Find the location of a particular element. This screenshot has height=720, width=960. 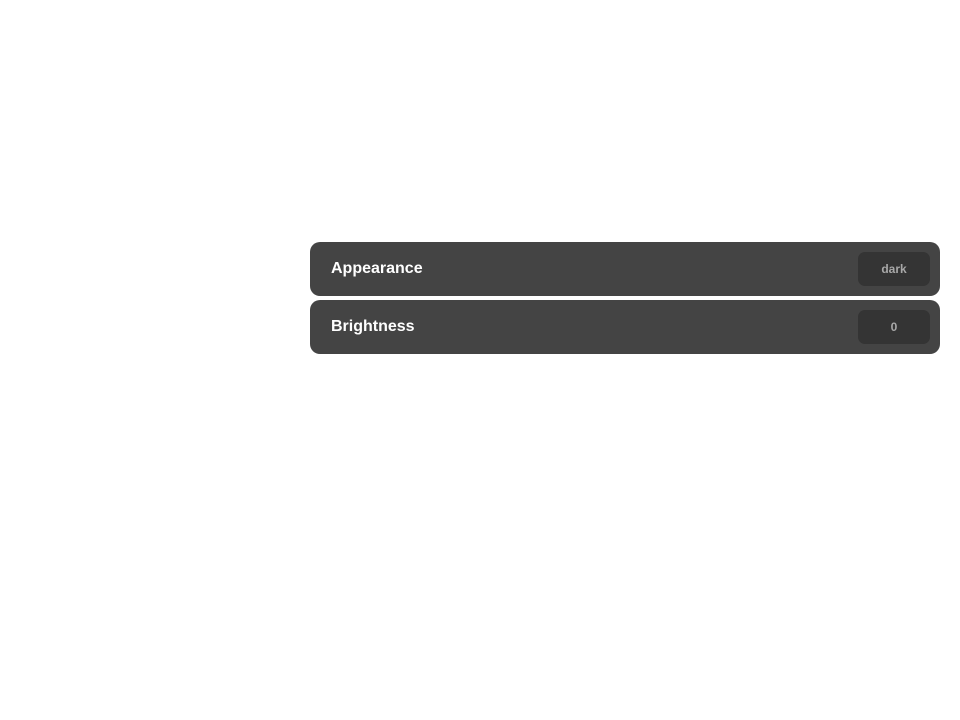

brightness-label: Brightness is located at coordinates (373, 326).